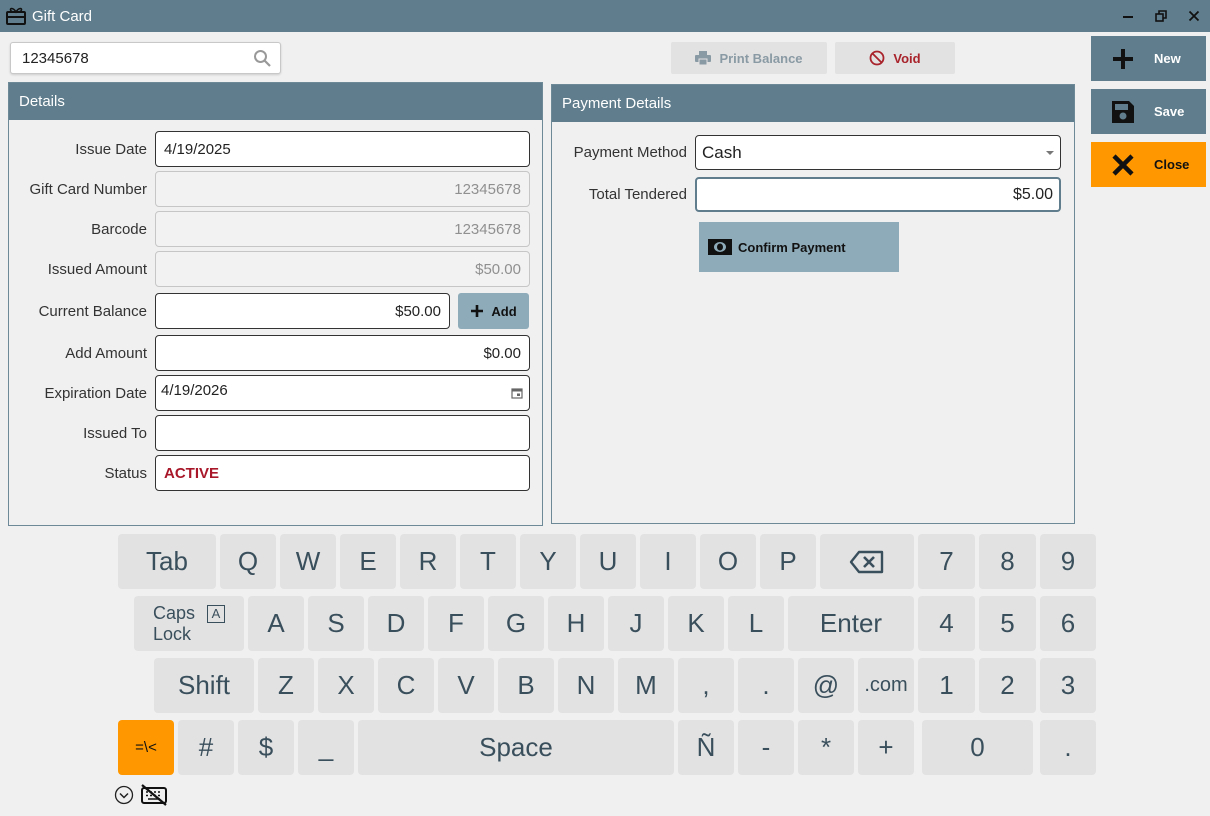 Image resolution: width=1210 pixels, height=816 pixels. I want to click on key-q: Q, so click(248, 561).